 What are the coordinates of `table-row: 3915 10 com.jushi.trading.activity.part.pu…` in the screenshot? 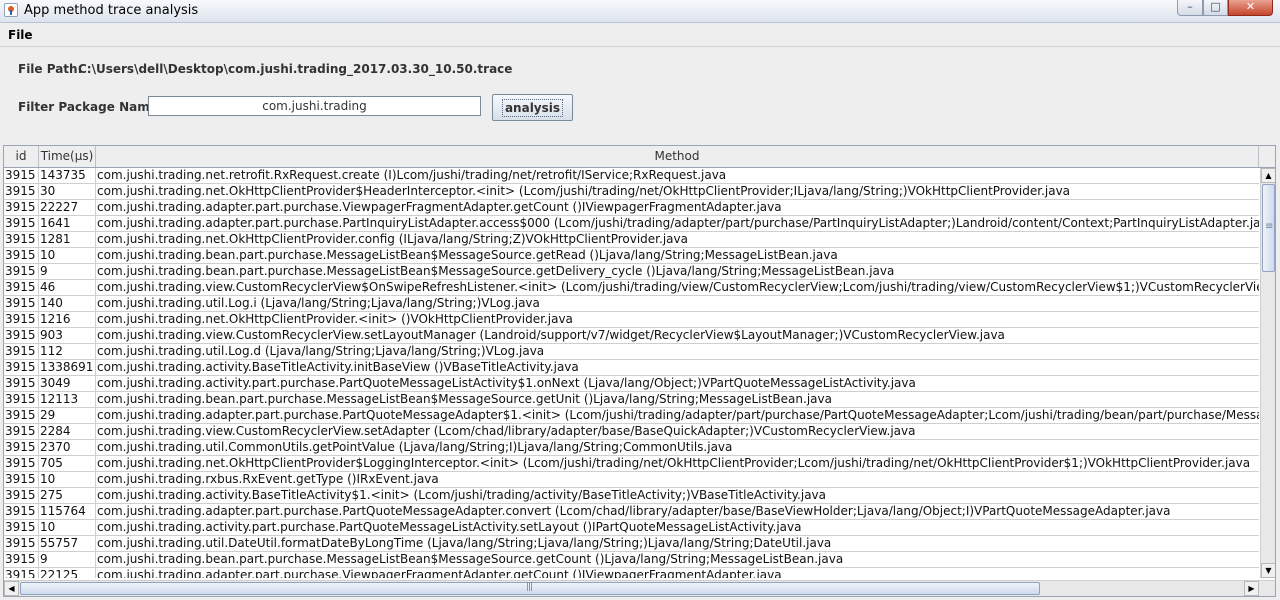 It's located at (631, 528).